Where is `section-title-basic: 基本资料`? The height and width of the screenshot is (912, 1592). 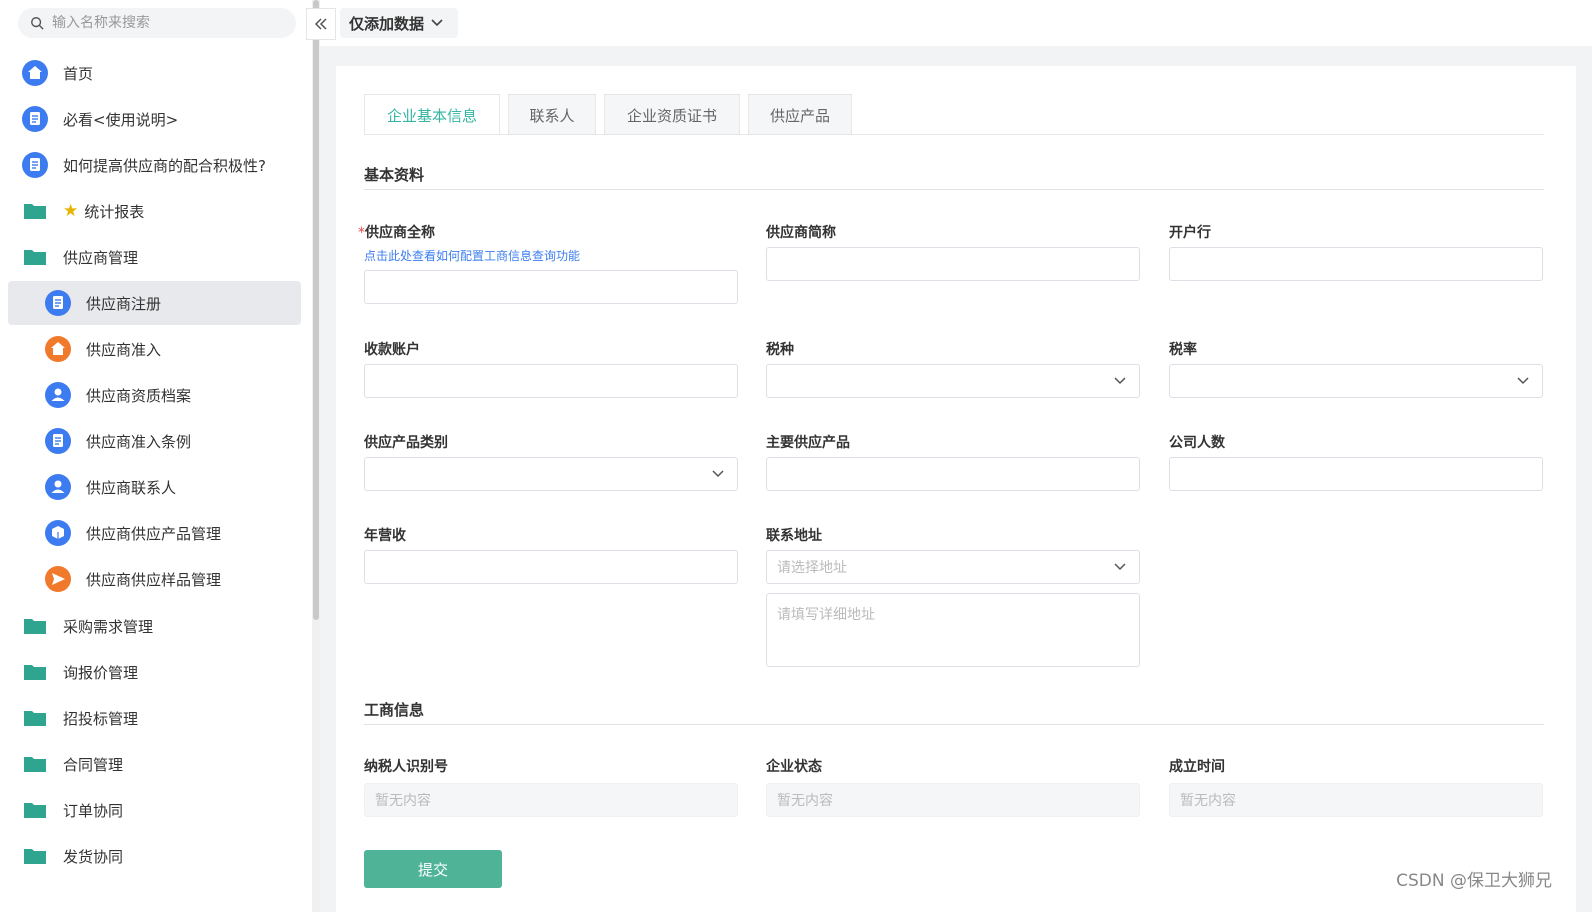 section-title-basic: 基本资料 is located at coordinates (394, 175).